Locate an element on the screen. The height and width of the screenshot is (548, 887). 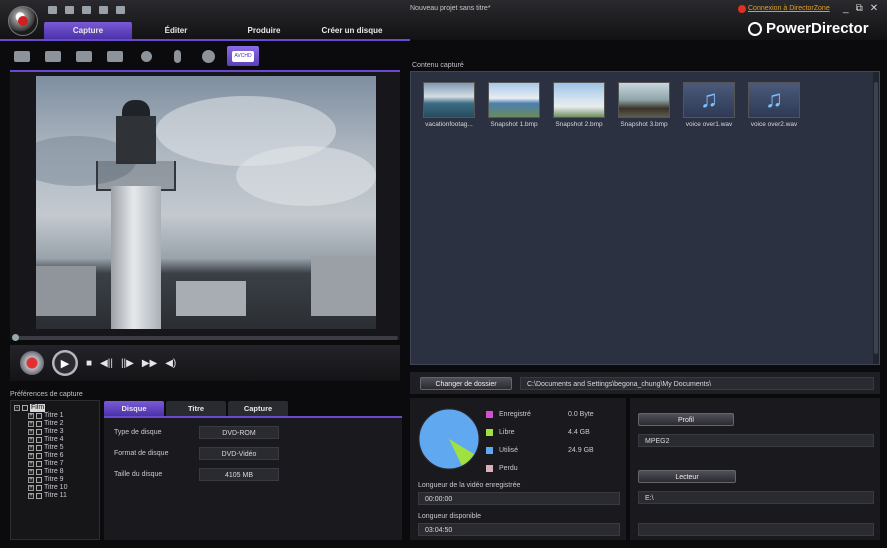
media-item: Snapshot 1.bmp is located at coordinates (514, 105).